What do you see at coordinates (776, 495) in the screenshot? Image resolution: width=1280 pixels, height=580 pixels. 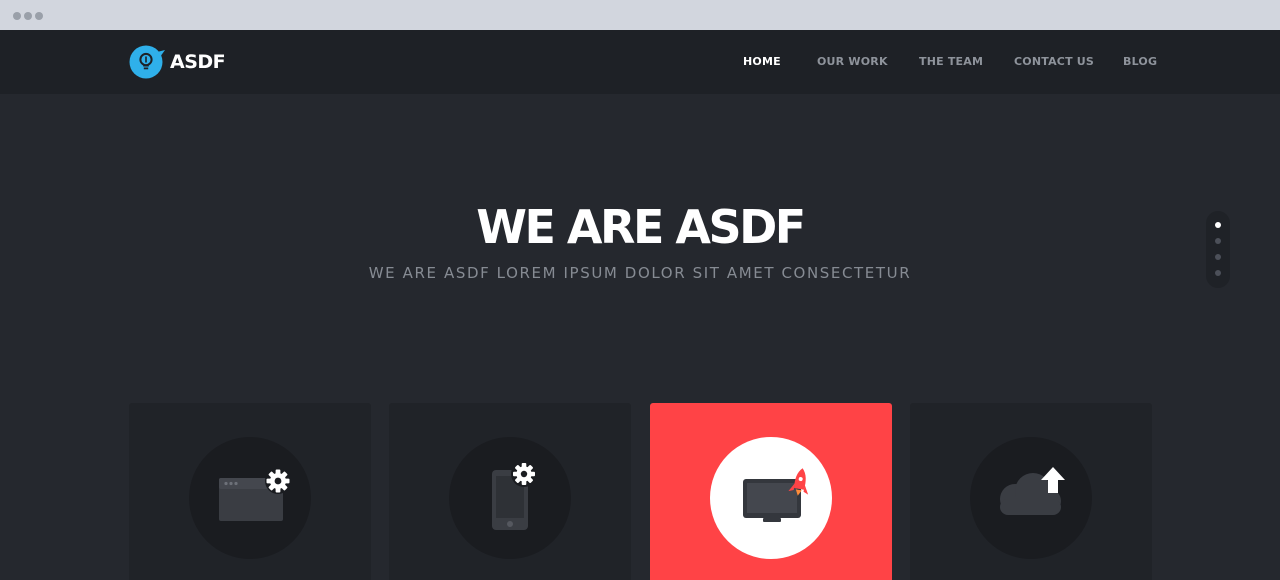 I see `monitor-rocket-icon` at bounding box center [776, 495].